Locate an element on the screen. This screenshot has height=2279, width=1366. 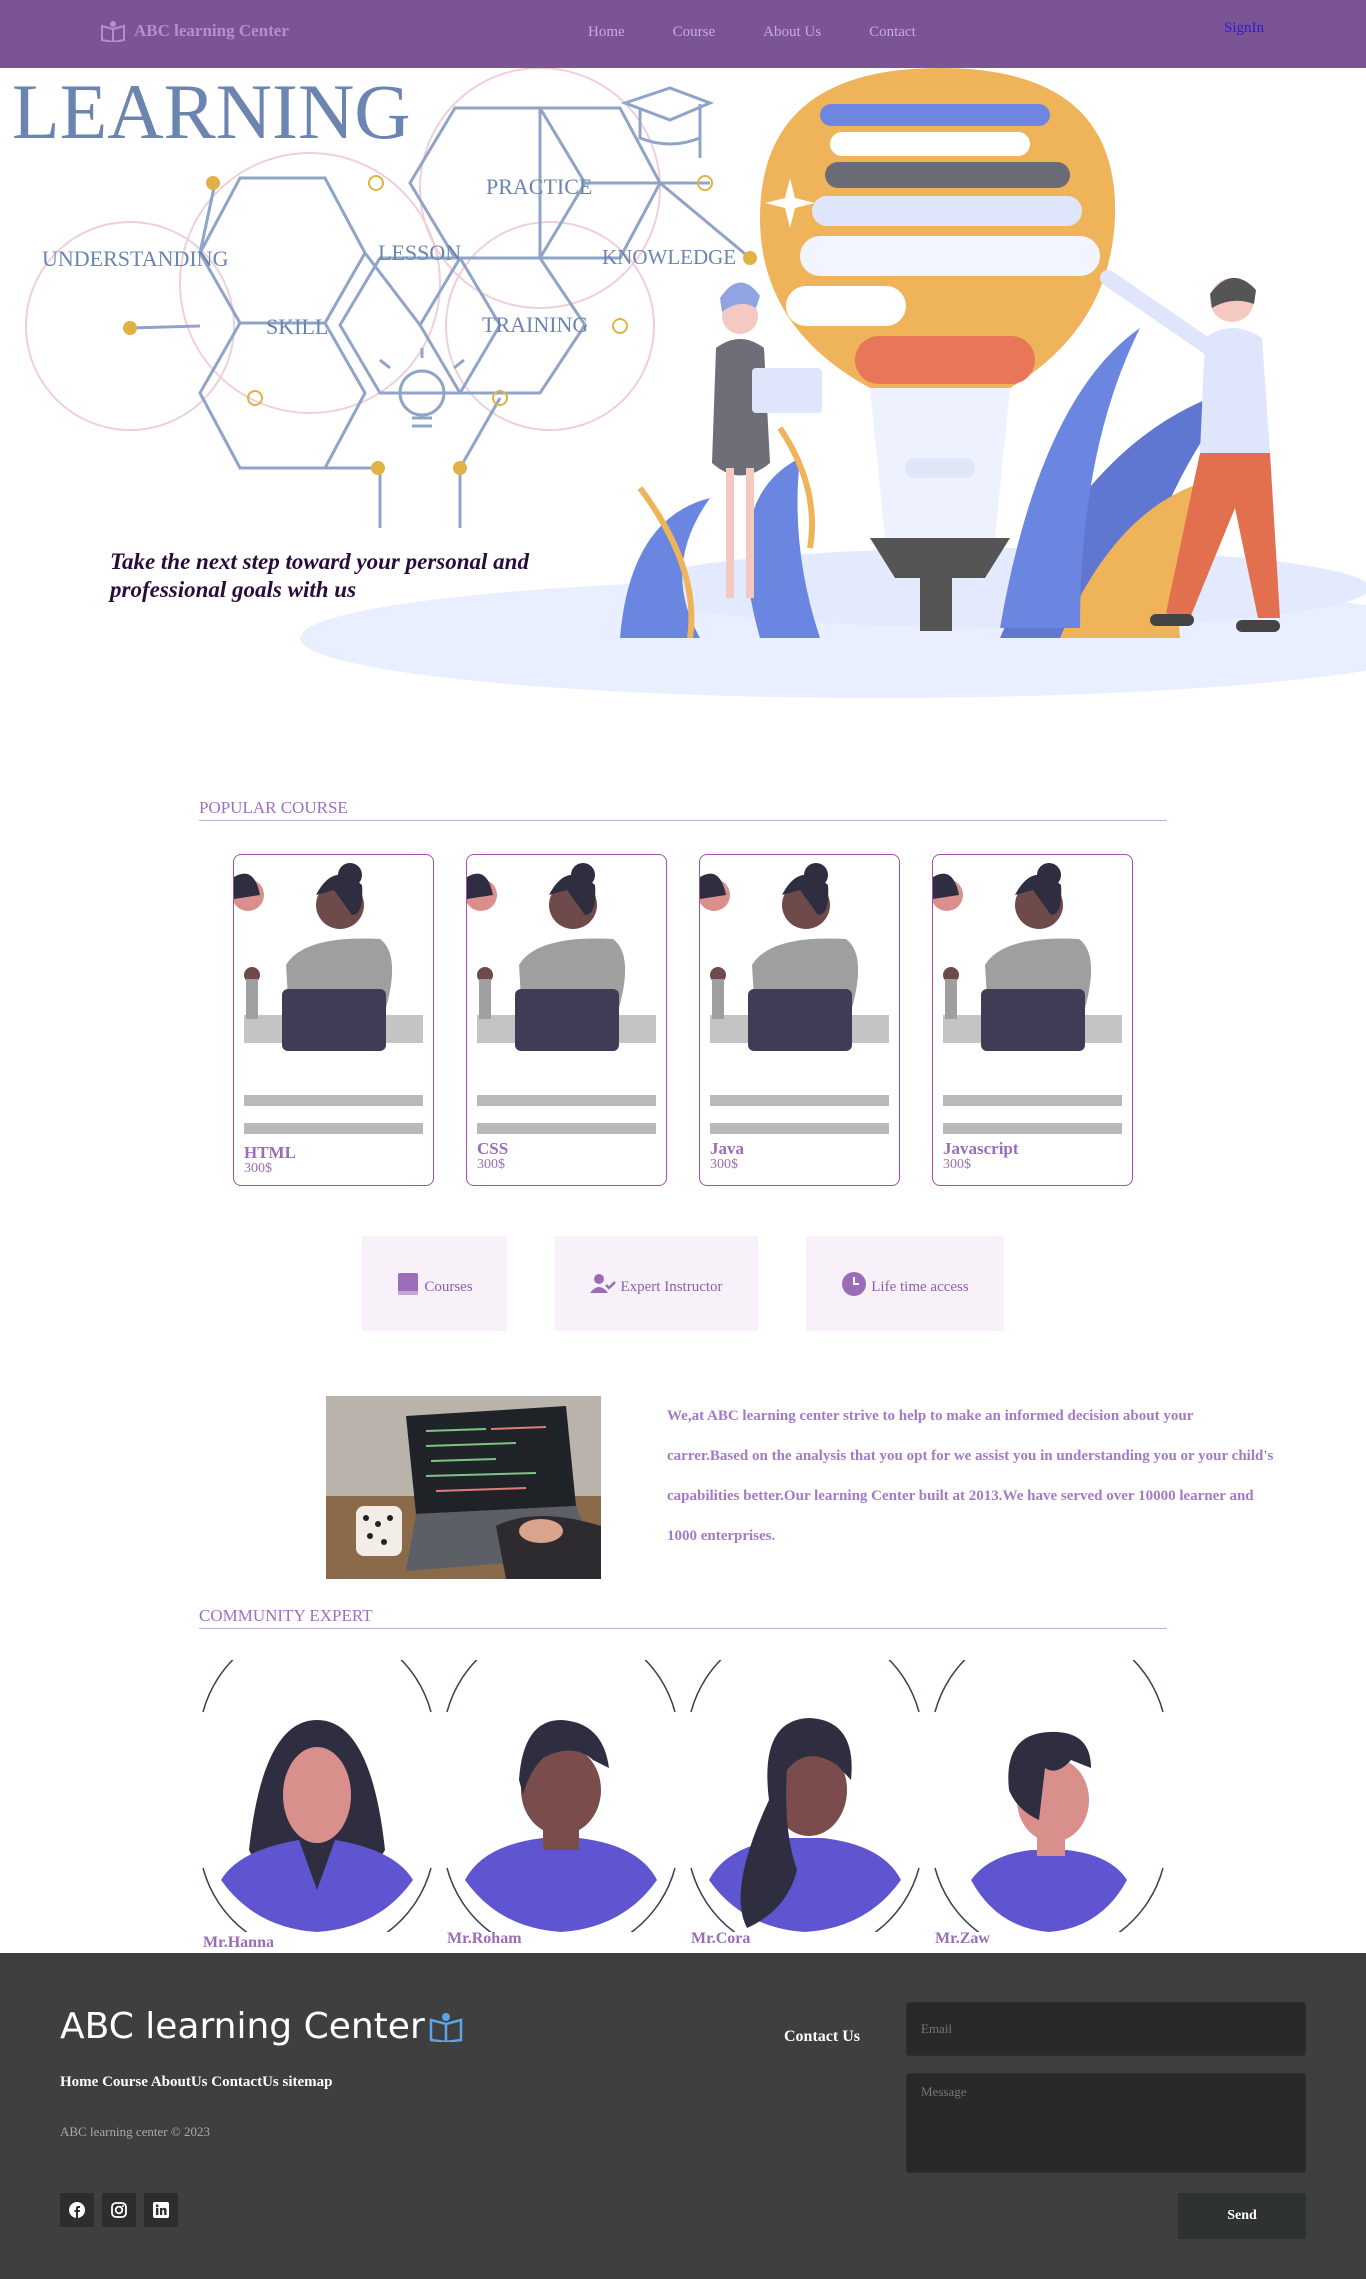
course-card-java: Java 300$ is located at coordinates (799, 1020).